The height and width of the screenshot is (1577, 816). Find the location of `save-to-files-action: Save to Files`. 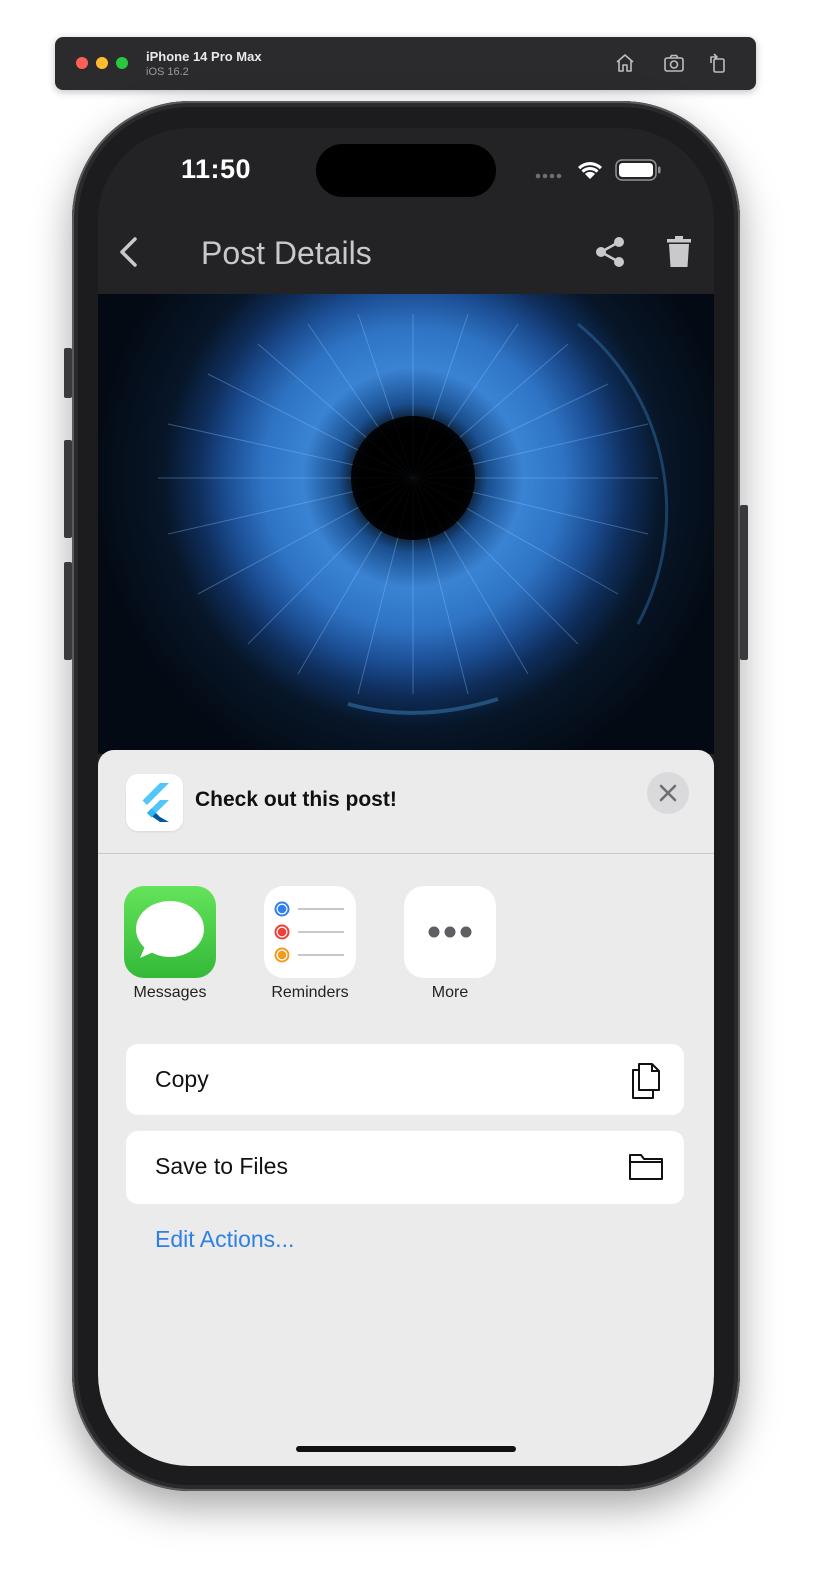

save-to-files-action: Save to Files is located at coordinates (405, 1167).